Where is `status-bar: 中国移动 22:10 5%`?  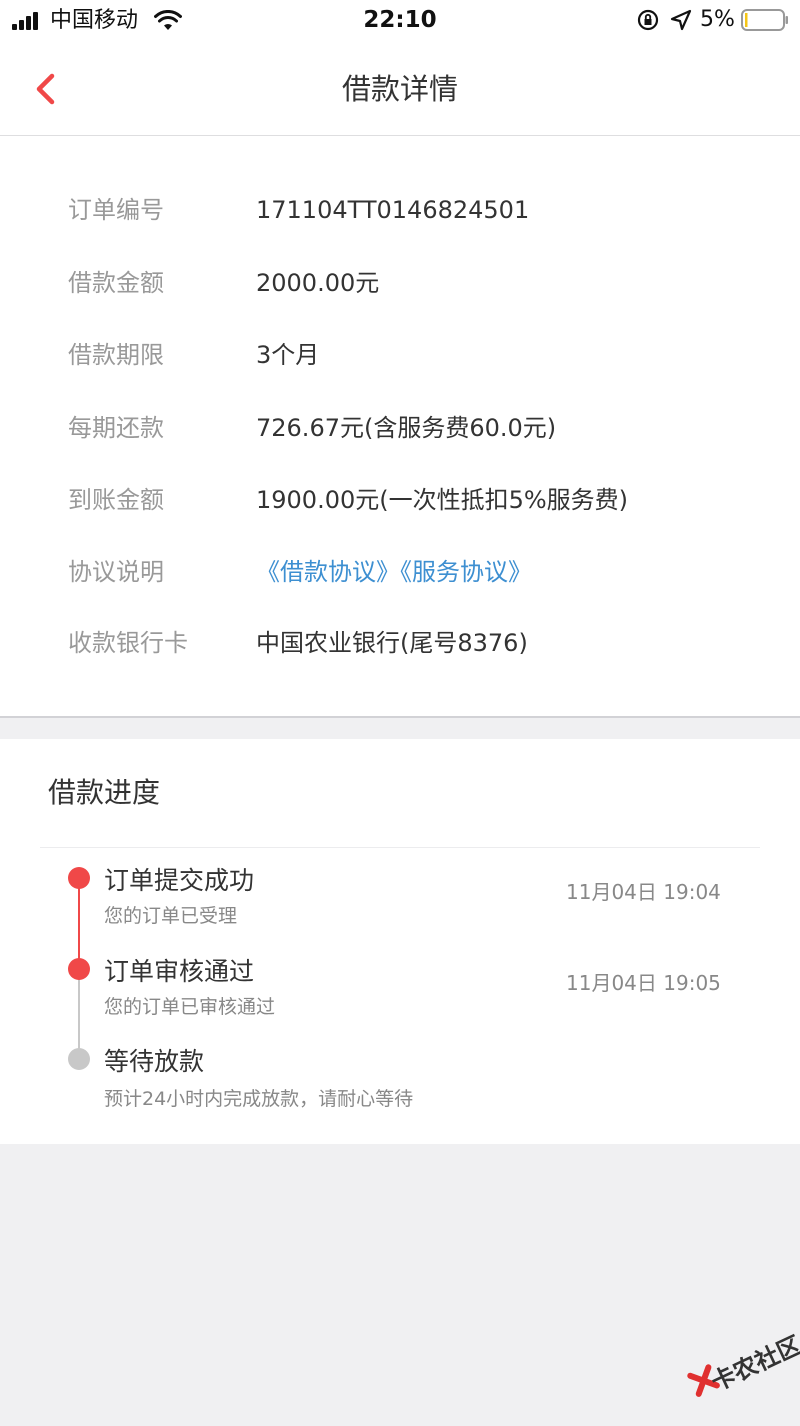 status-bar: 中国移动 22:10 5% is located at coordinates (400, 22).